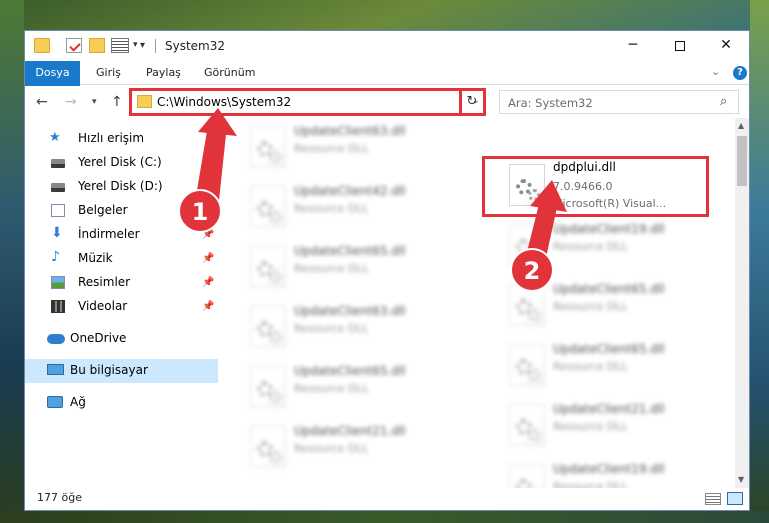 The image size is (769, 523). Describe the element at coordinates (59, 497) in the screenshot. I see `item-count: 177 öğe` at that location.